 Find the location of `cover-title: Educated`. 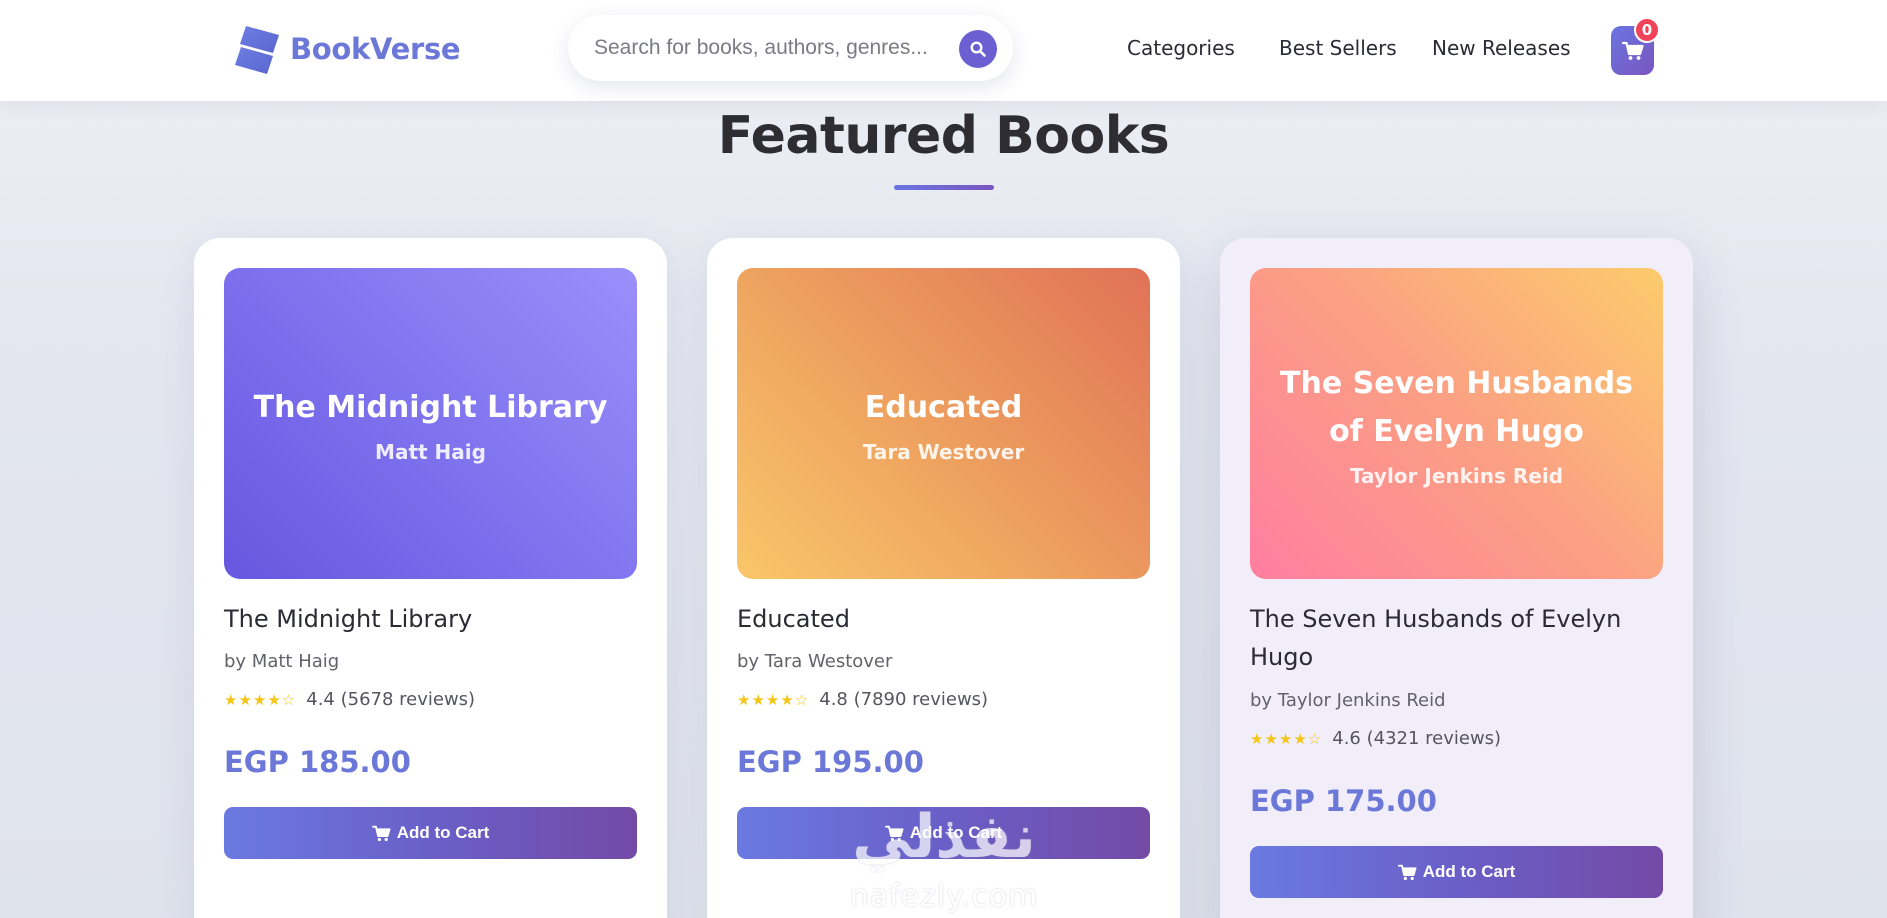

cover-title: Educated is located at coordinates (943, 407).